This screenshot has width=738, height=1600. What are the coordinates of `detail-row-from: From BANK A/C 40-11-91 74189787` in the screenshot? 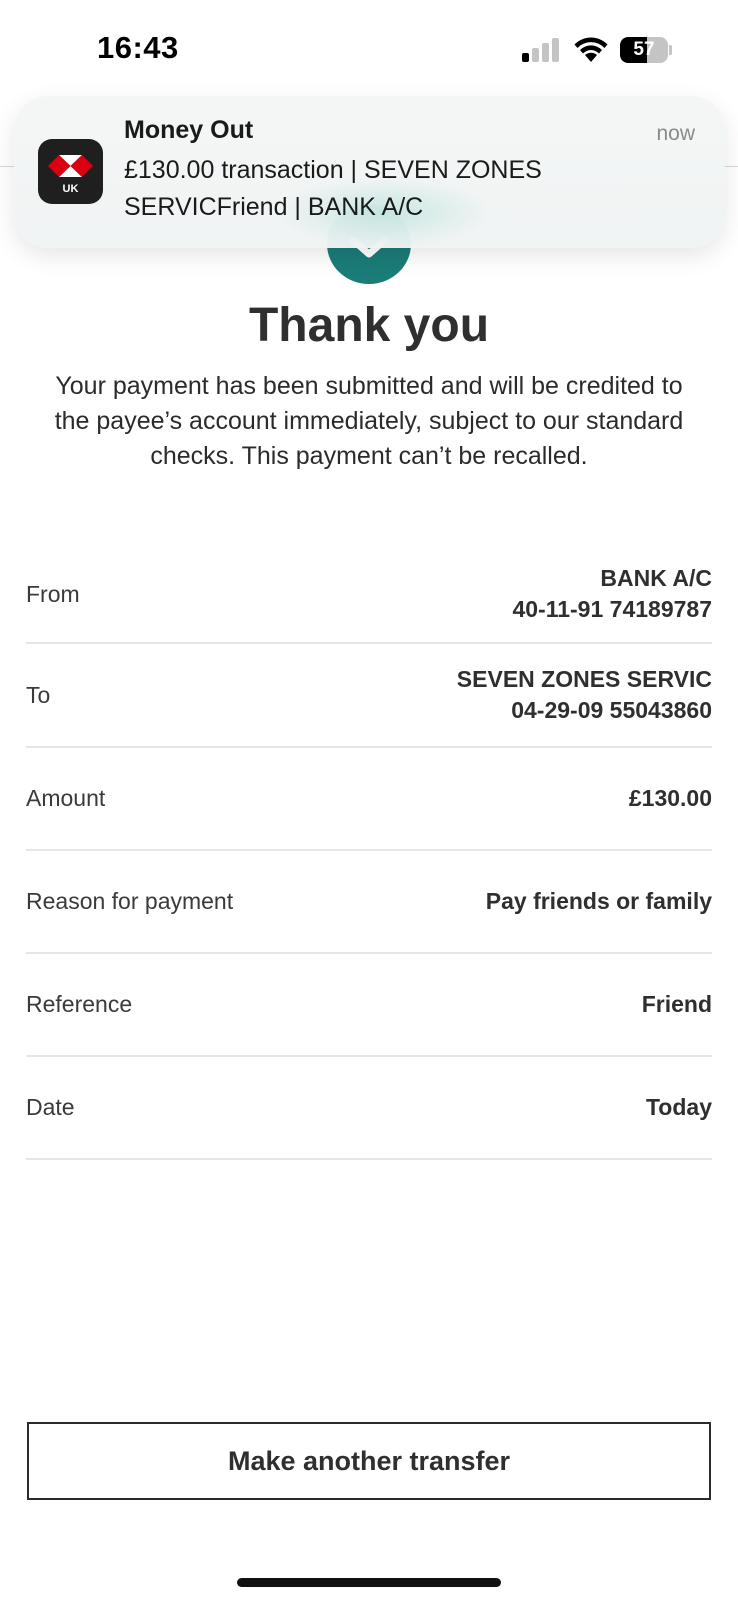 It's located at (369, 595).